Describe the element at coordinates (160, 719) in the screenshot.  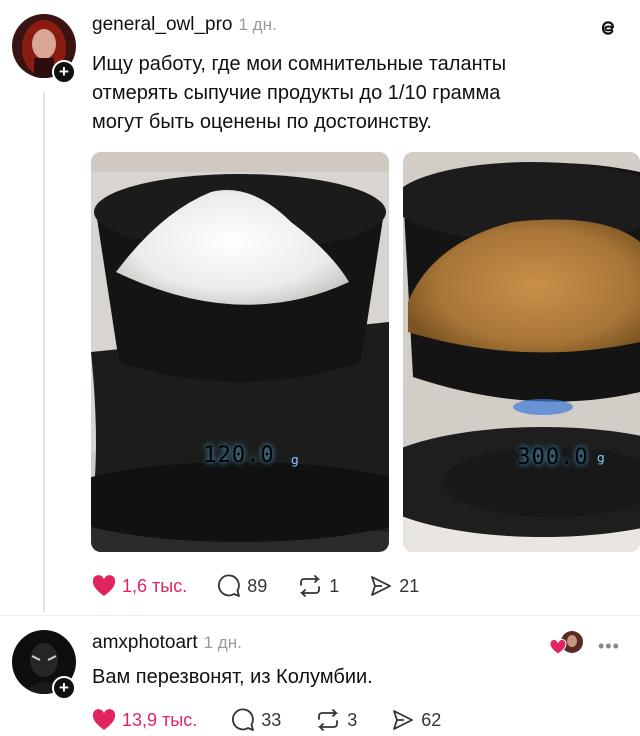
I see `reply-like-count: 13,9 тыс.` at that location.